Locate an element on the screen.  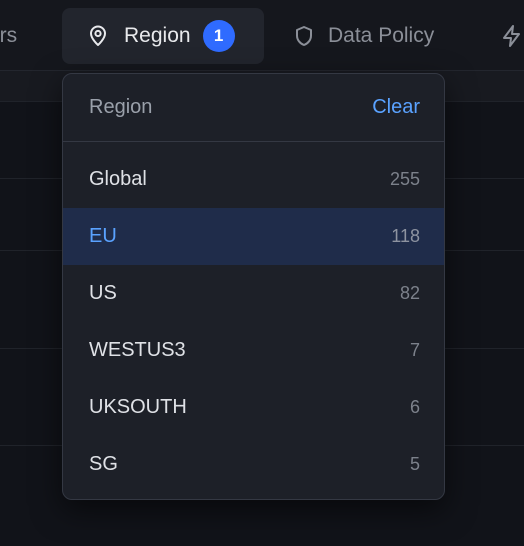
option-label: WESTUS3 is located at coordinates (137, 350).